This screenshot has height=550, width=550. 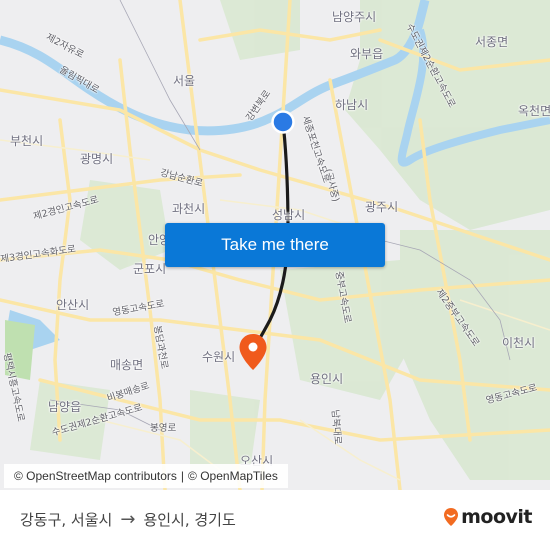 What do you see at coordinates (382, 207) in the screenshot?
I see `label-gwangju: 광주시` at bounding box center [382, 207].